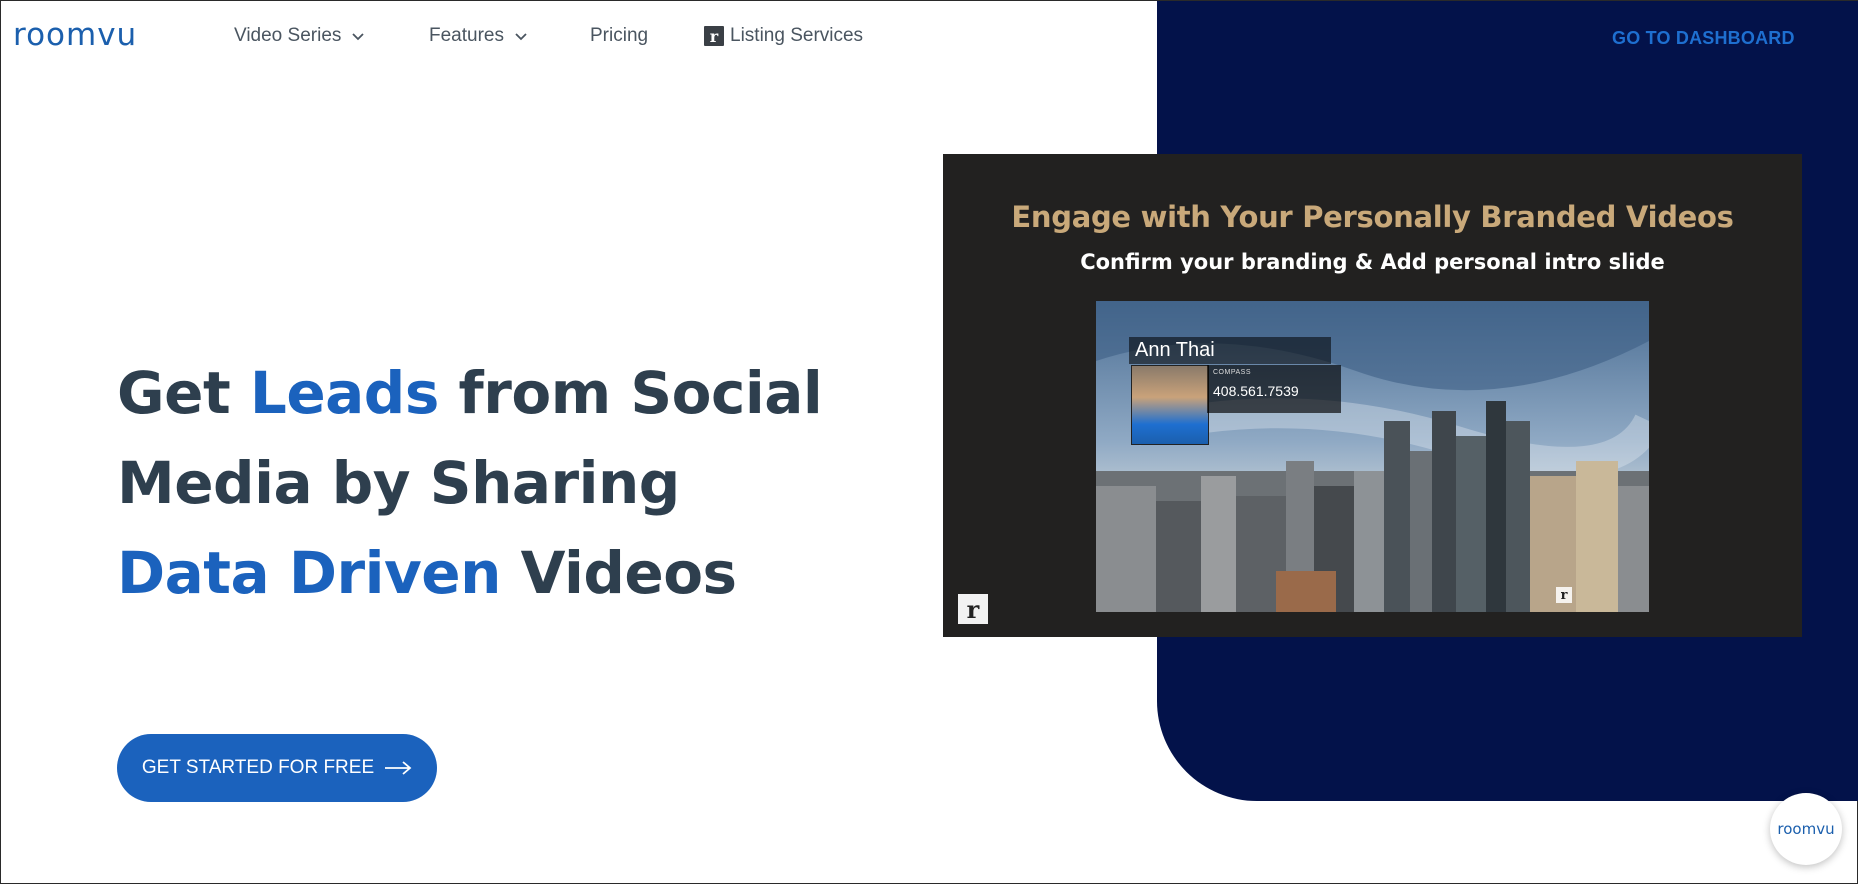  I want to click on agent-intro-card: Ann Thai COMPASS 408.561.7539, so click(1231, 380).